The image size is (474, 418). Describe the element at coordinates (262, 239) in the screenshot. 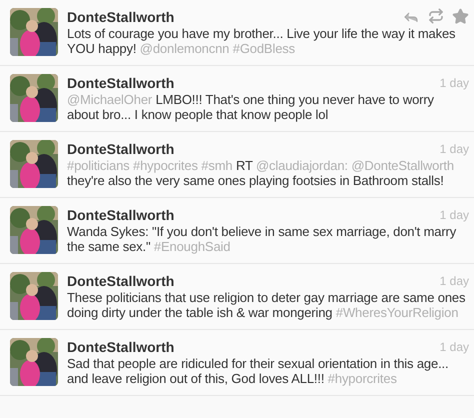

I see `tweet-text: Wanda Sykes: "If you don't believe in same sex marriage, don't marry the same sex." #EnoughSaid` at that location.